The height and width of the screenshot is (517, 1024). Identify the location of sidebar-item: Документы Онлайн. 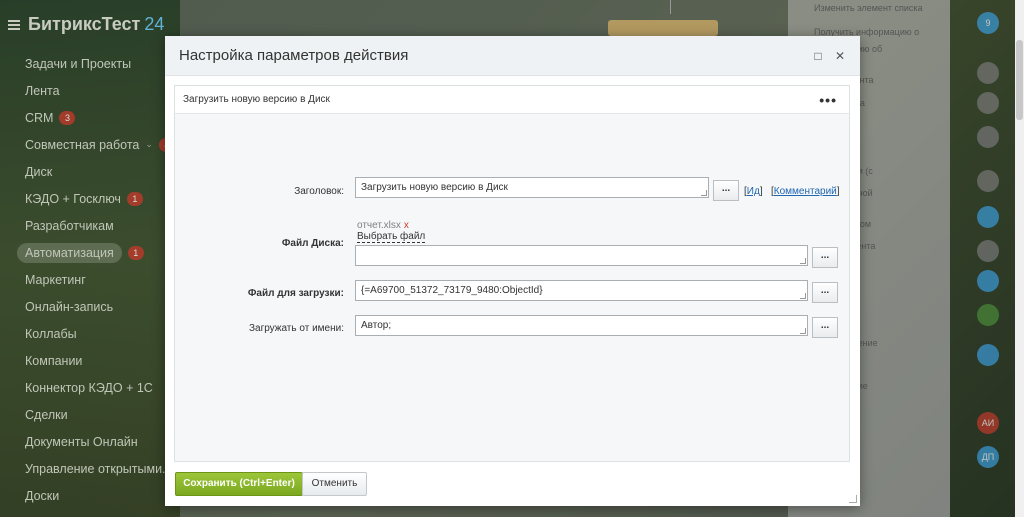
(90, 441).